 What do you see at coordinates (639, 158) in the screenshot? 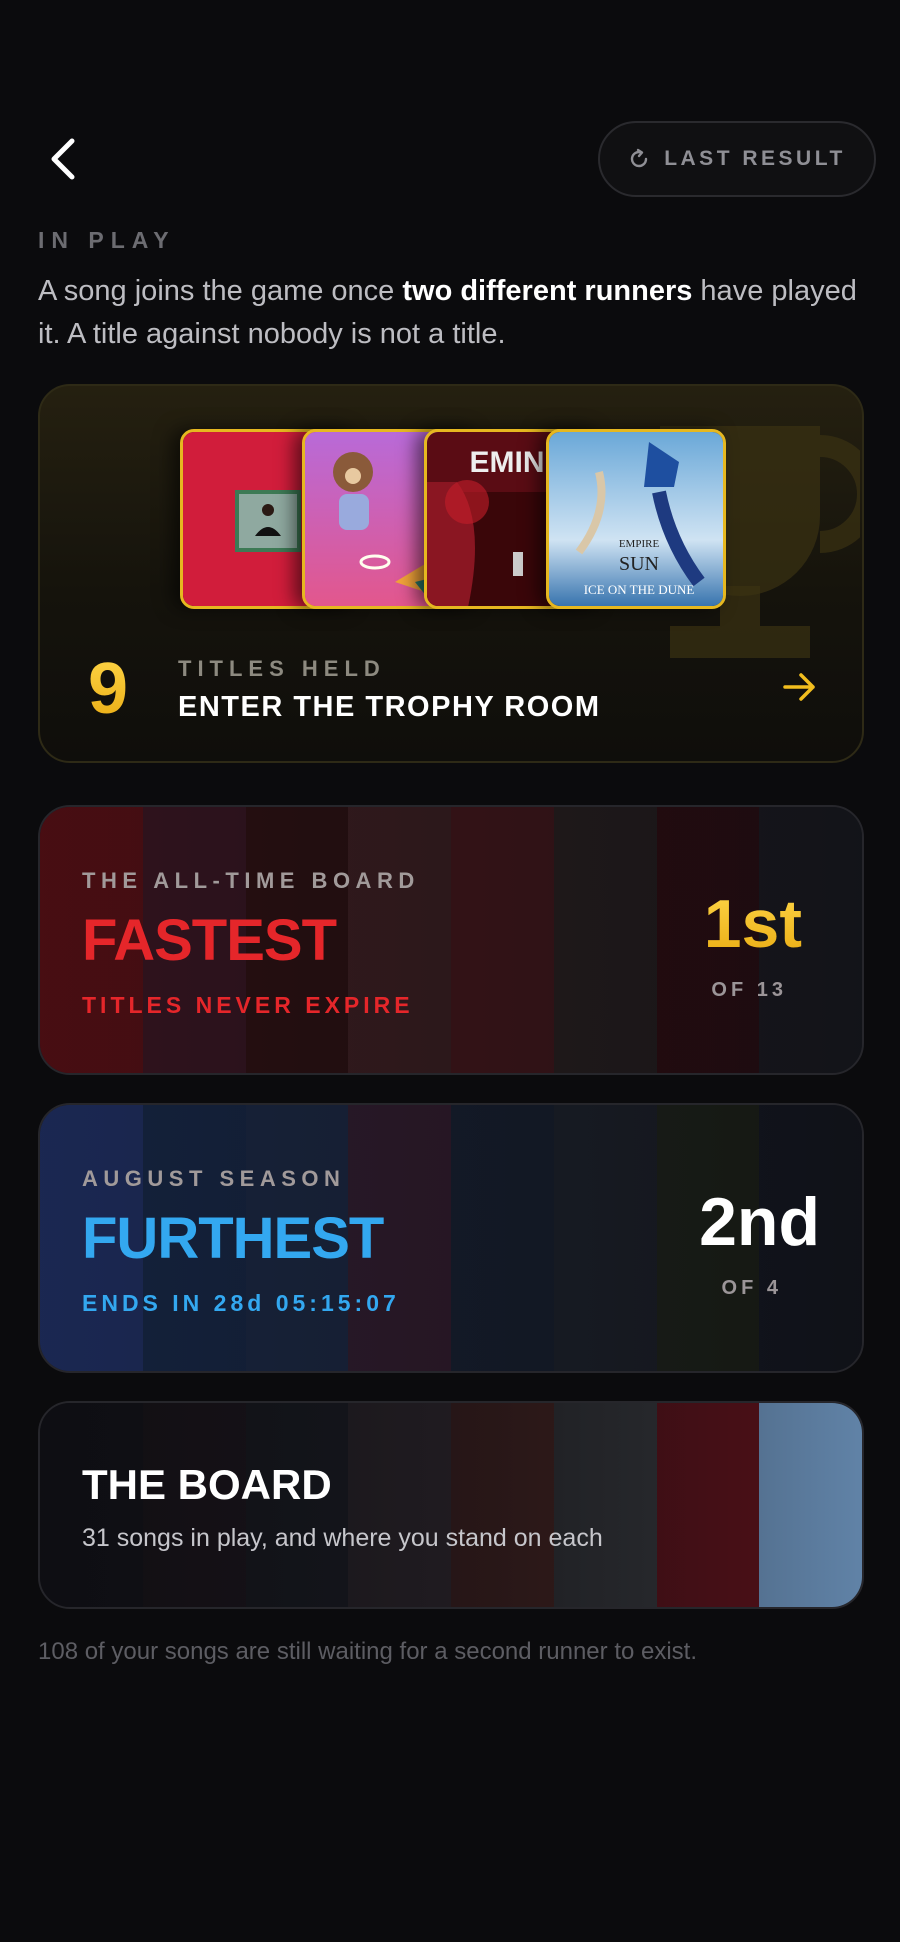
I see `refresh-icon` at bounding box center [639, 158].